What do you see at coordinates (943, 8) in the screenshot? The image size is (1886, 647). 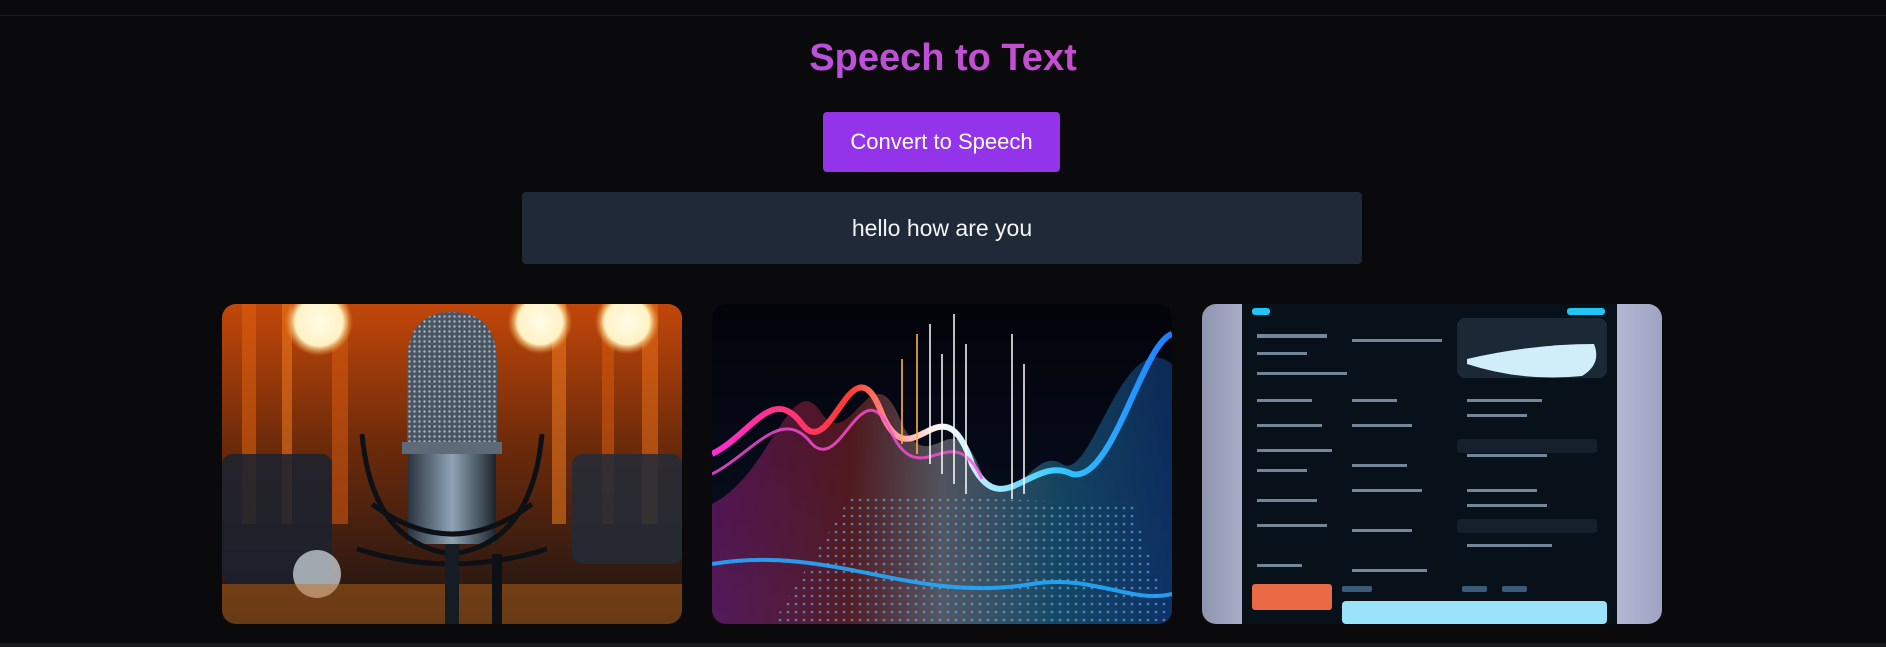 I see `top-bar` at bounding box center [943, 8].